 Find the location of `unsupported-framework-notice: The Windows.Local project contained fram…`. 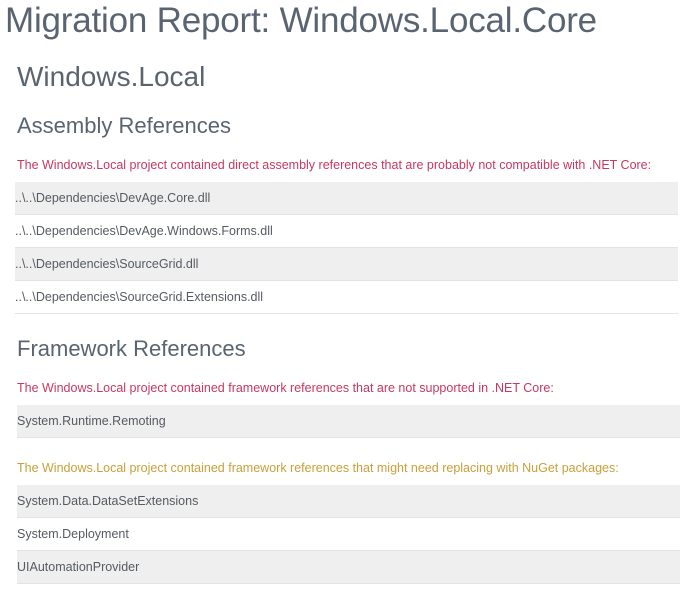

unsupported-framework-notice: The Windows.Local project contained fram… is located at coordinates (285, 388).